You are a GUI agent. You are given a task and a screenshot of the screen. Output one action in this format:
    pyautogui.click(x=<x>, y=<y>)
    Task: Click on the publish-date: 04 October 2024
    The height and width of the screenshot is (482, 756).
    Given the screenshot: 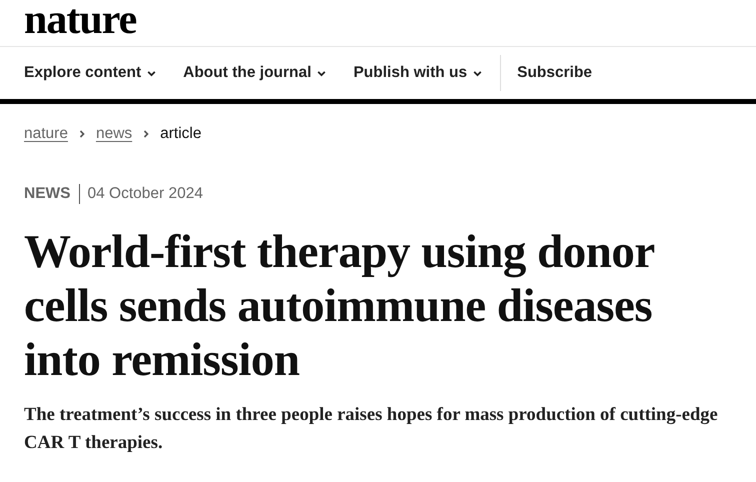 What is the action you would take?
    pyautogui.click(x=145, y=194)
    